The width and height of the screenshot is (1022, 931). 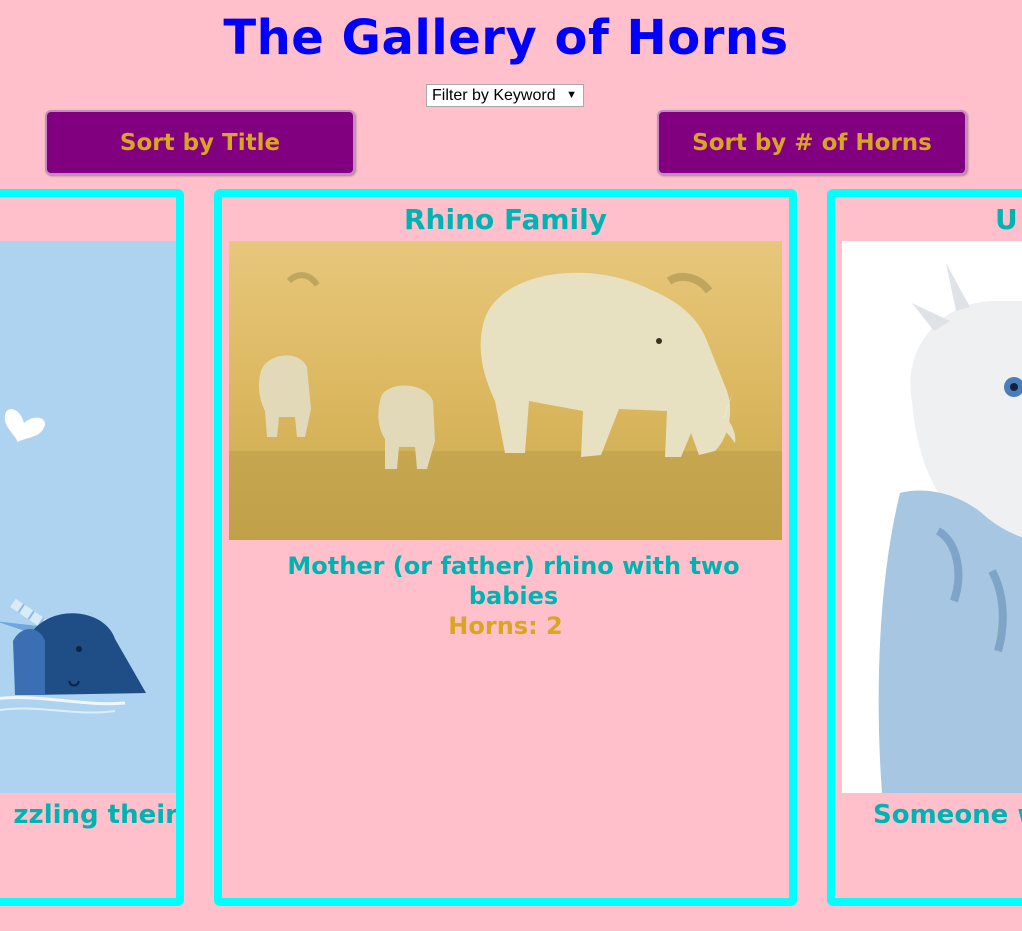 What do you see at coordinates (513, 581) in the screenshot?
I see `card-description: Mother (or father) rhino with two babies` at bounding box center [513, 581].